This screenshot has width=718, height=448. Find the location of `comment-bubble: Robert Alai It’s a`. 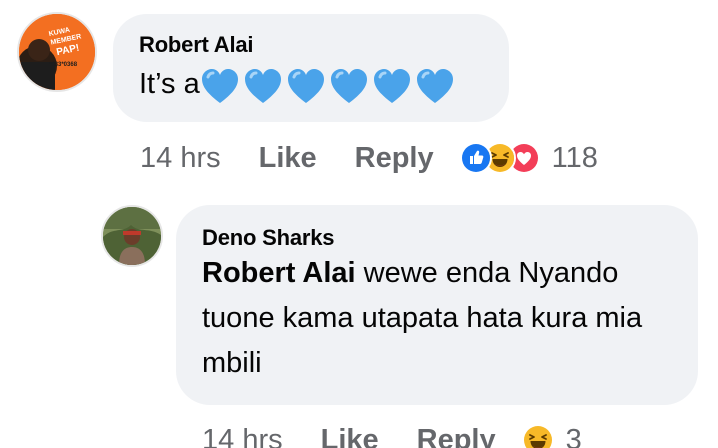

comment-bubble: Robert Alai It’s a is located at coordinates (311, 68).